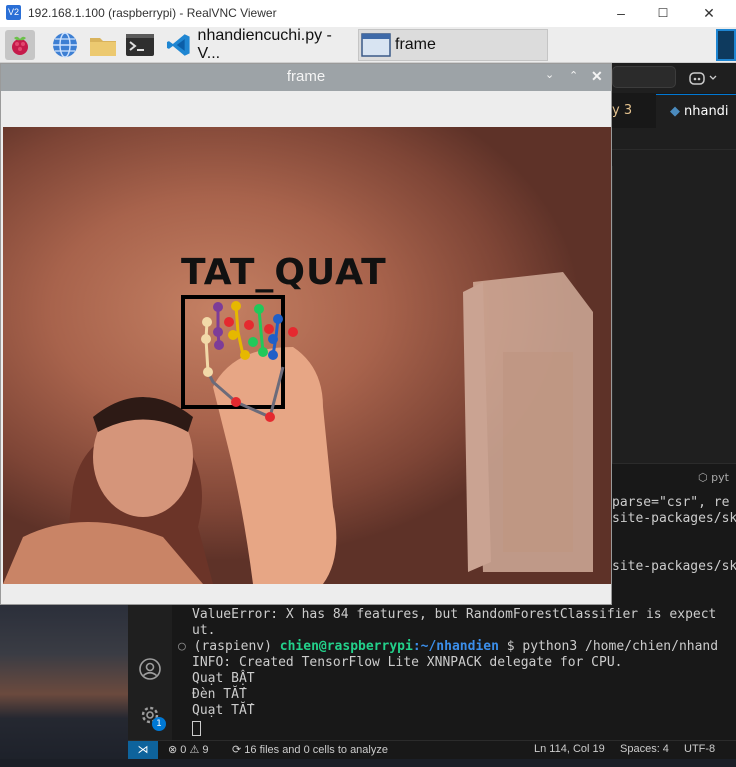 The width and height of the screenshot is (736, 767). I want to click on settings-badge: 1, so click(159, 724).